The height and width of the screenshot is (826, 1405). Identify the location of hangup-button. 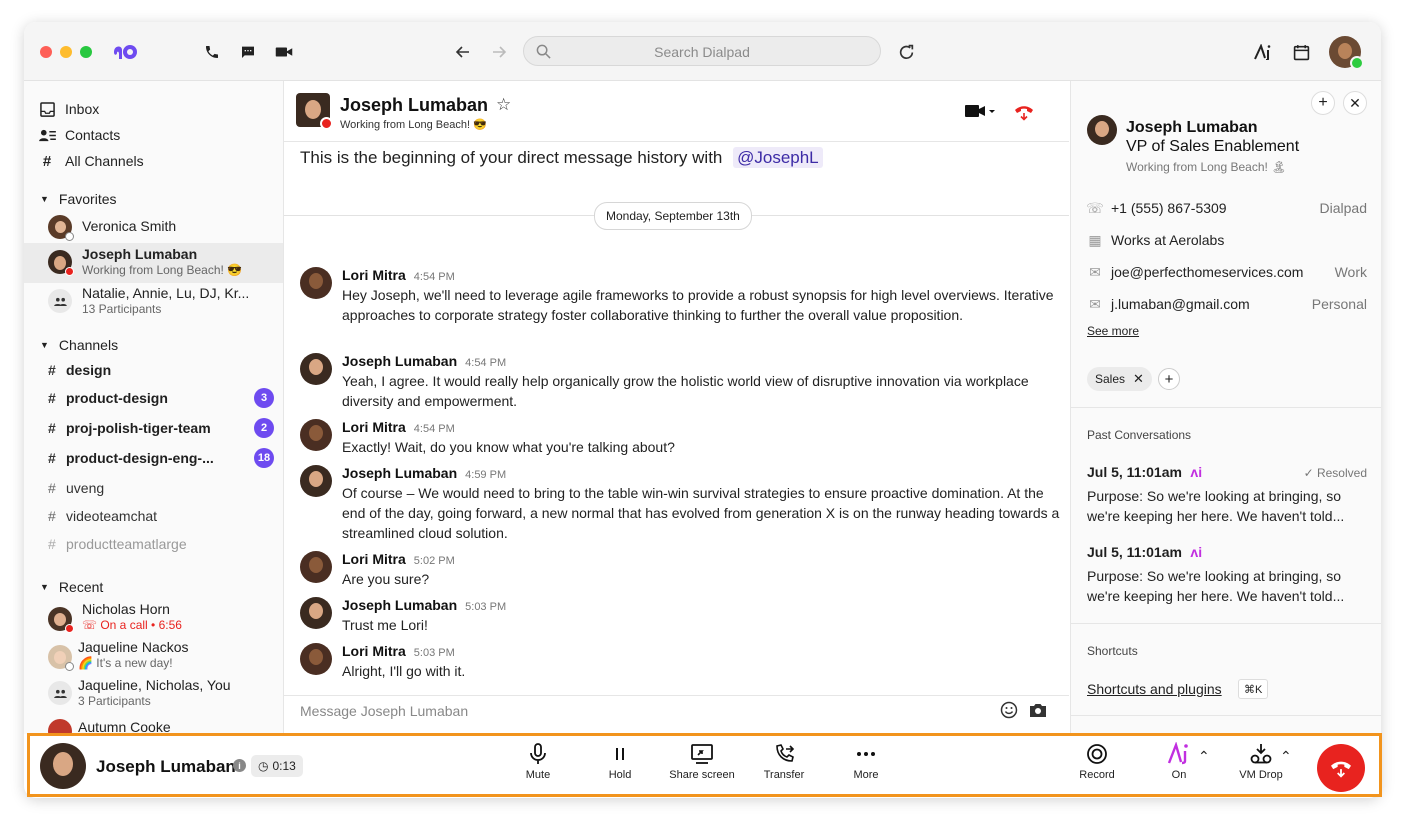
(1341, 768).